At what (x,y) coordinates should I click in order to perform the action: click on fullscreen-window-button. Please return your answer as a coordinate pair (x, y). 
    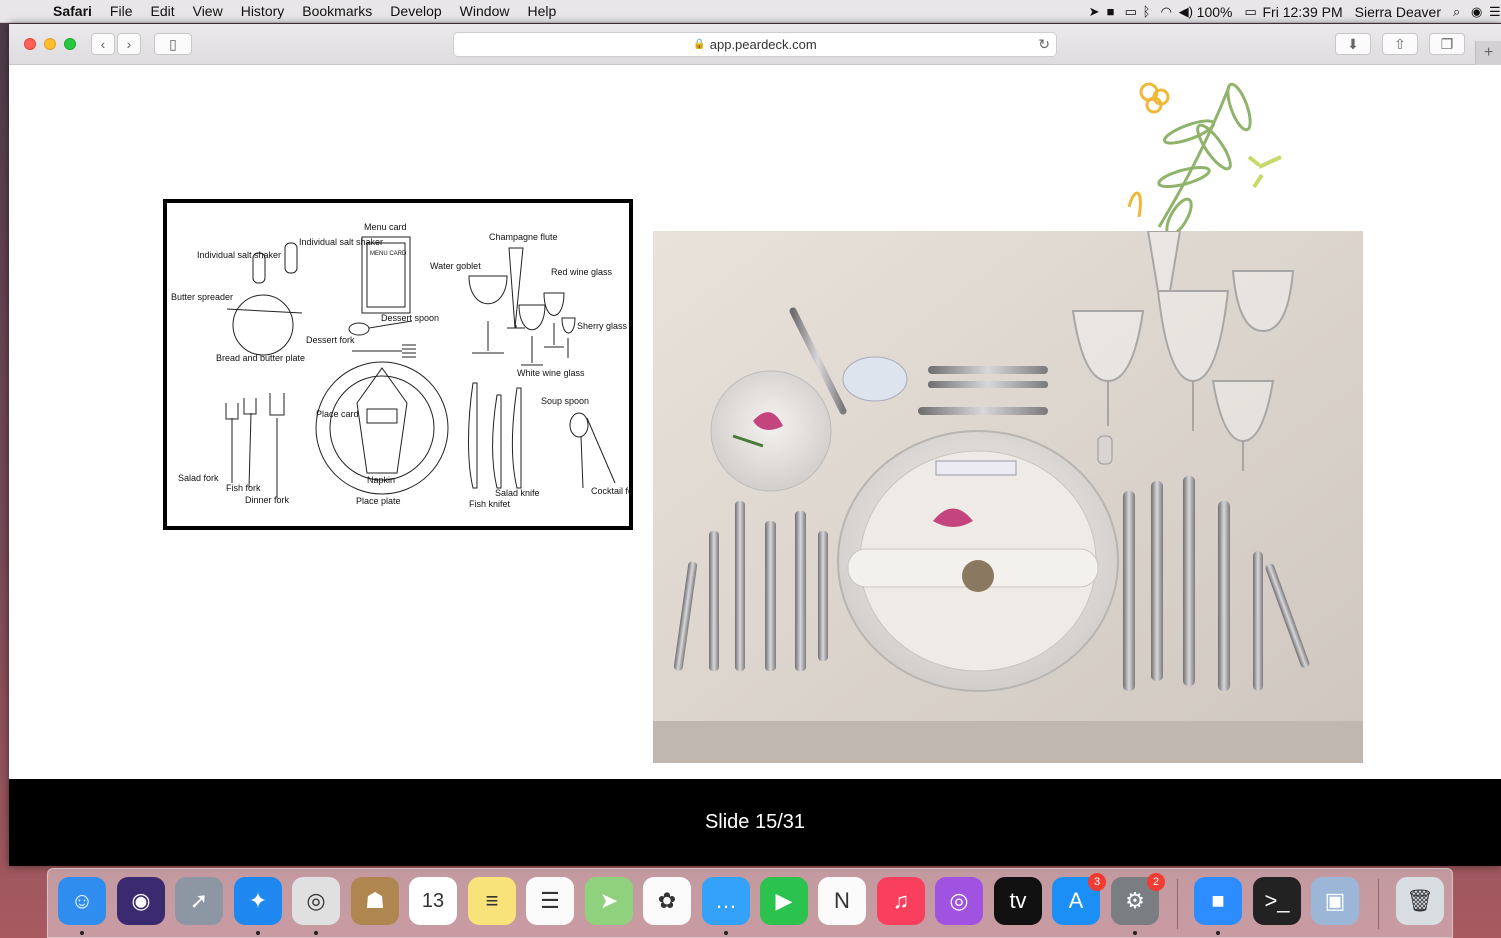
    Looking at the image, I should click on (70, 44).